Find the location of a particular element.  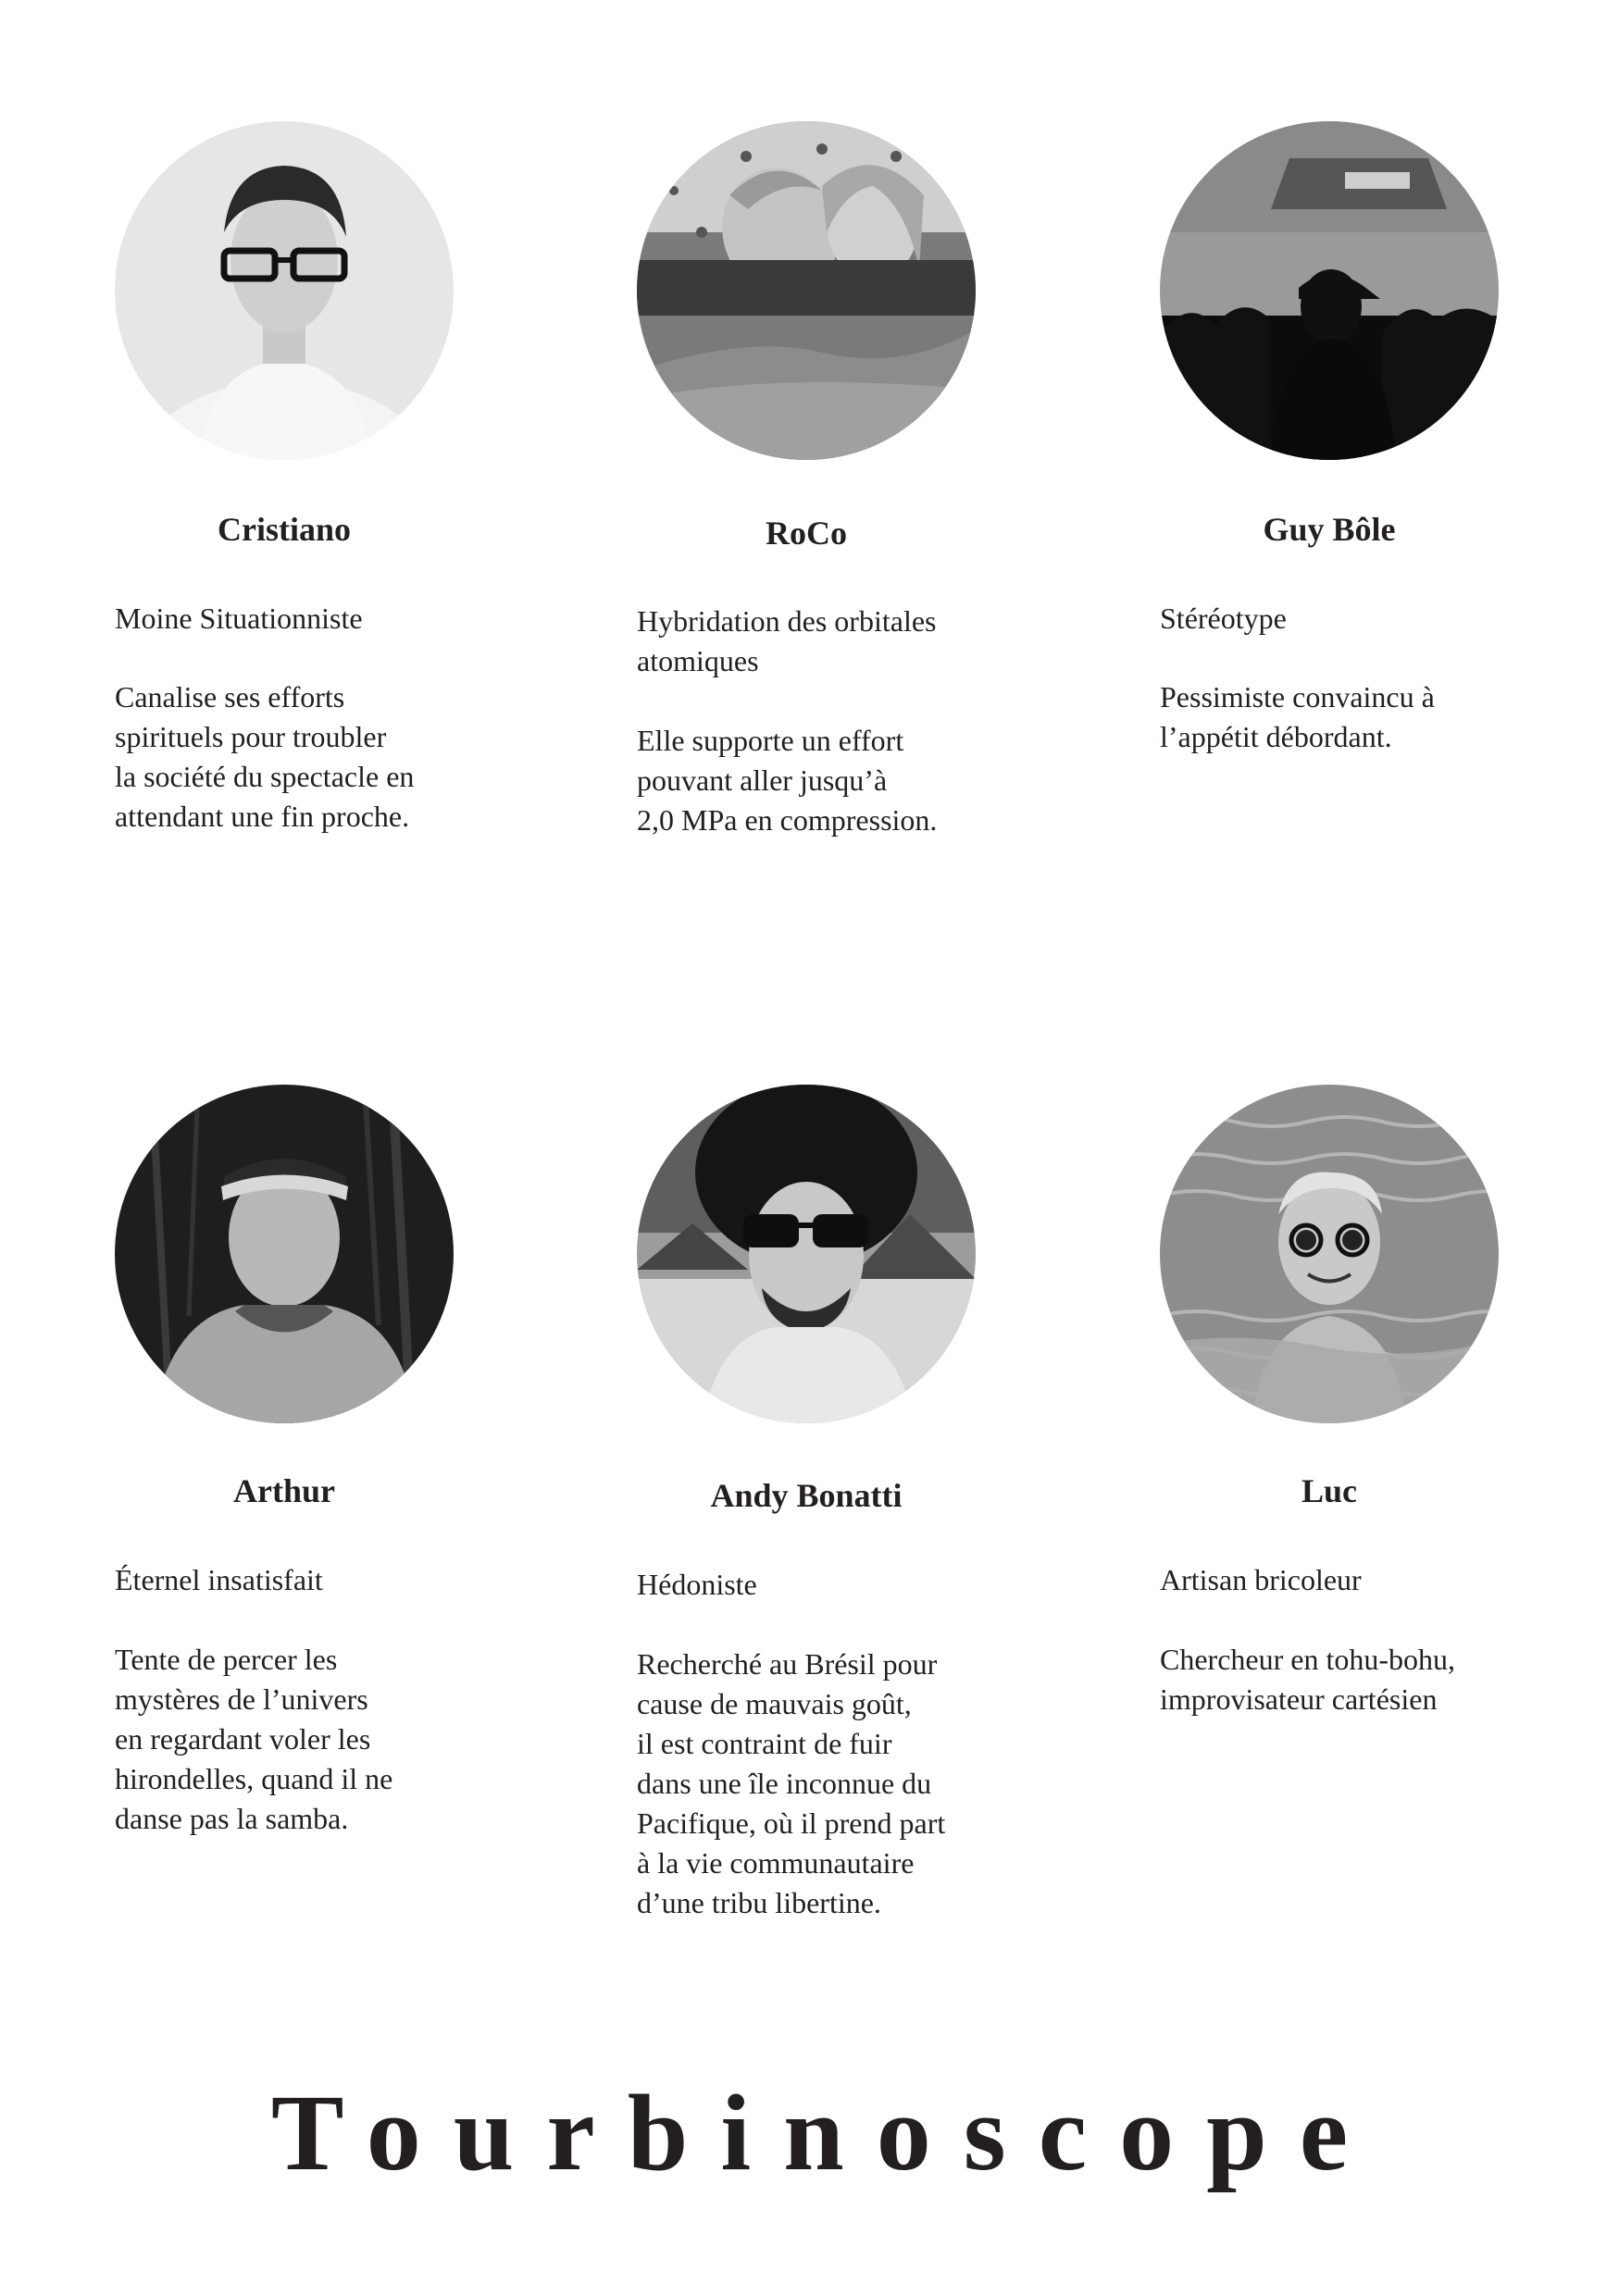

member-role: Hybridation des orbitales atomiques is located at coordinates (787, 641).